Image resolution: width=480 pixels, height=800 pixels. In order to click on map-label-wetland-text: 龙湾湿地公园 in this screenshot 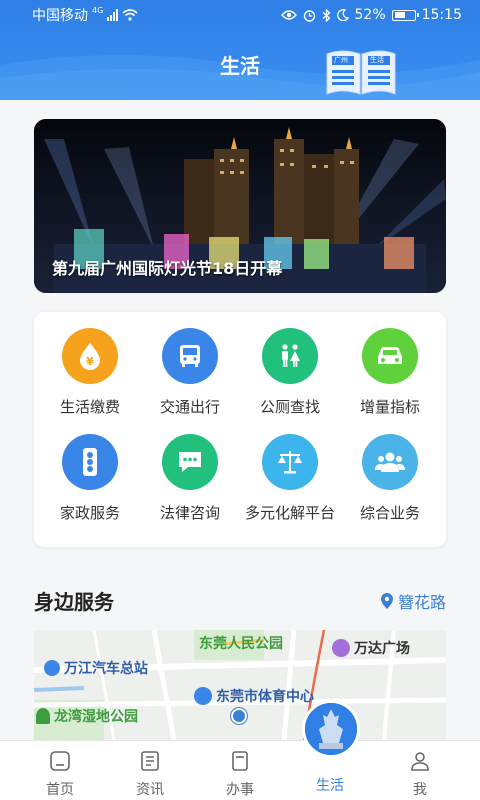, I will do `click(96, 717)`.